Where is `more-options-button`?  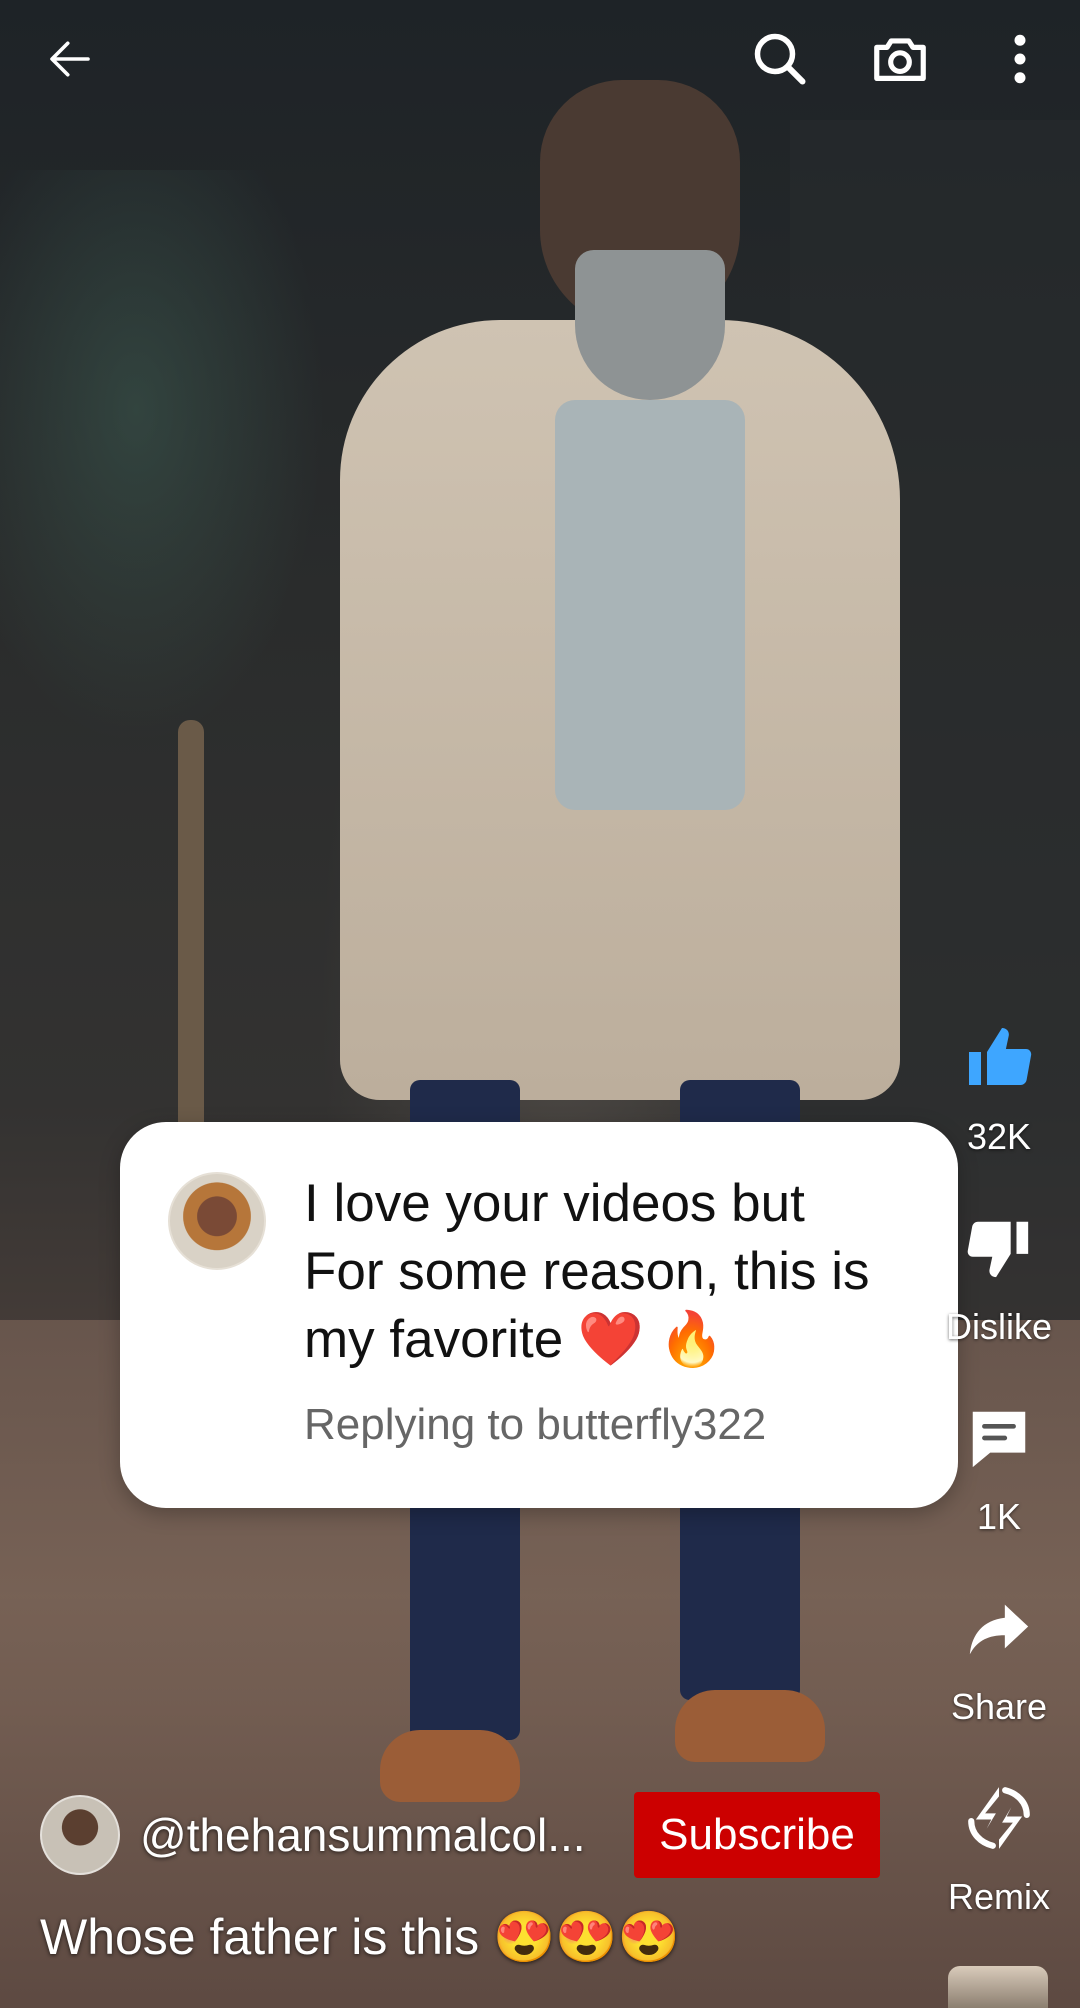
more-options-button is located at coordinates (1020, 59).